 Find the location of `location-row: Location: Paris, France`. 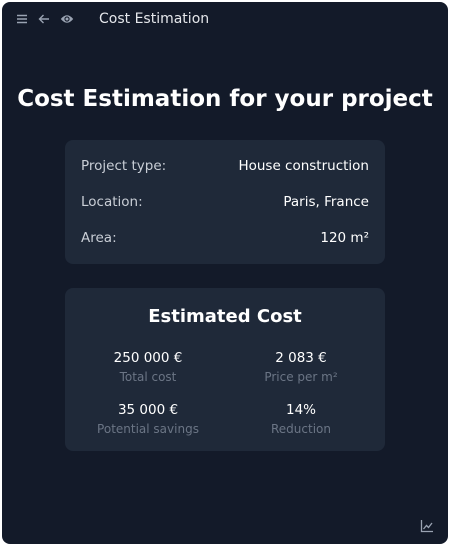

location-row: Location: Paris, France is located at coordinates (225, 202).